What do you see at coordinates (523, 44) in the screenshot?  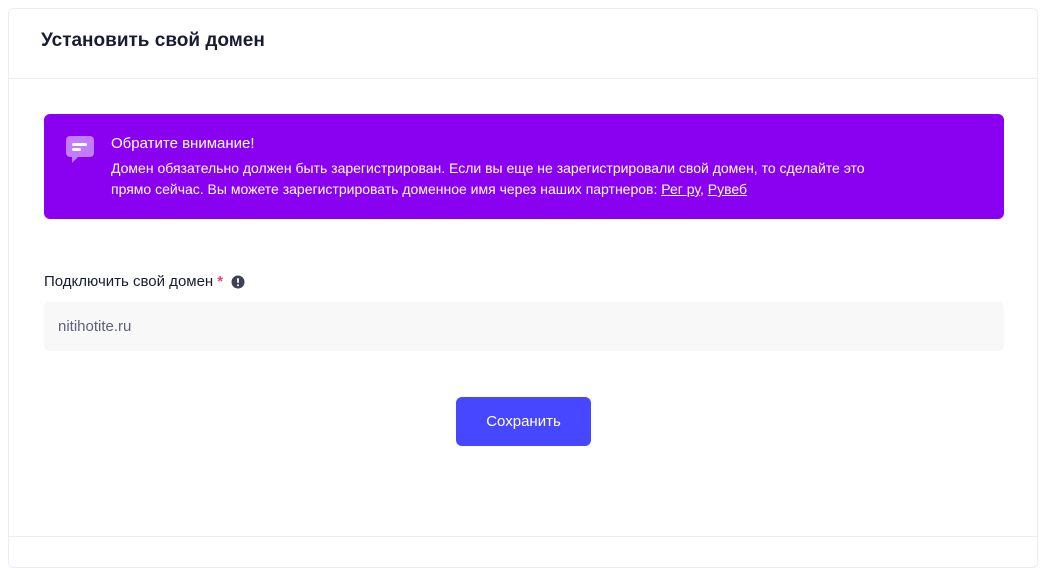 I see `card-header: Установить свой домен` at bounding box center [523, 44].